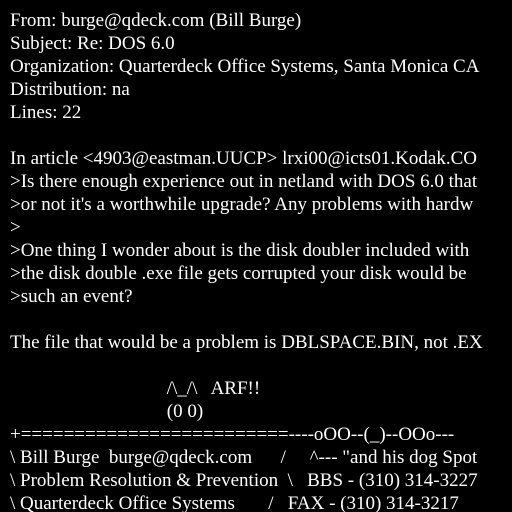 This screenshot has height=512, width=512. Describe the element at coordinates (71, 296) in the screenshot. I see `quoted-line: >such an event?` at that location.